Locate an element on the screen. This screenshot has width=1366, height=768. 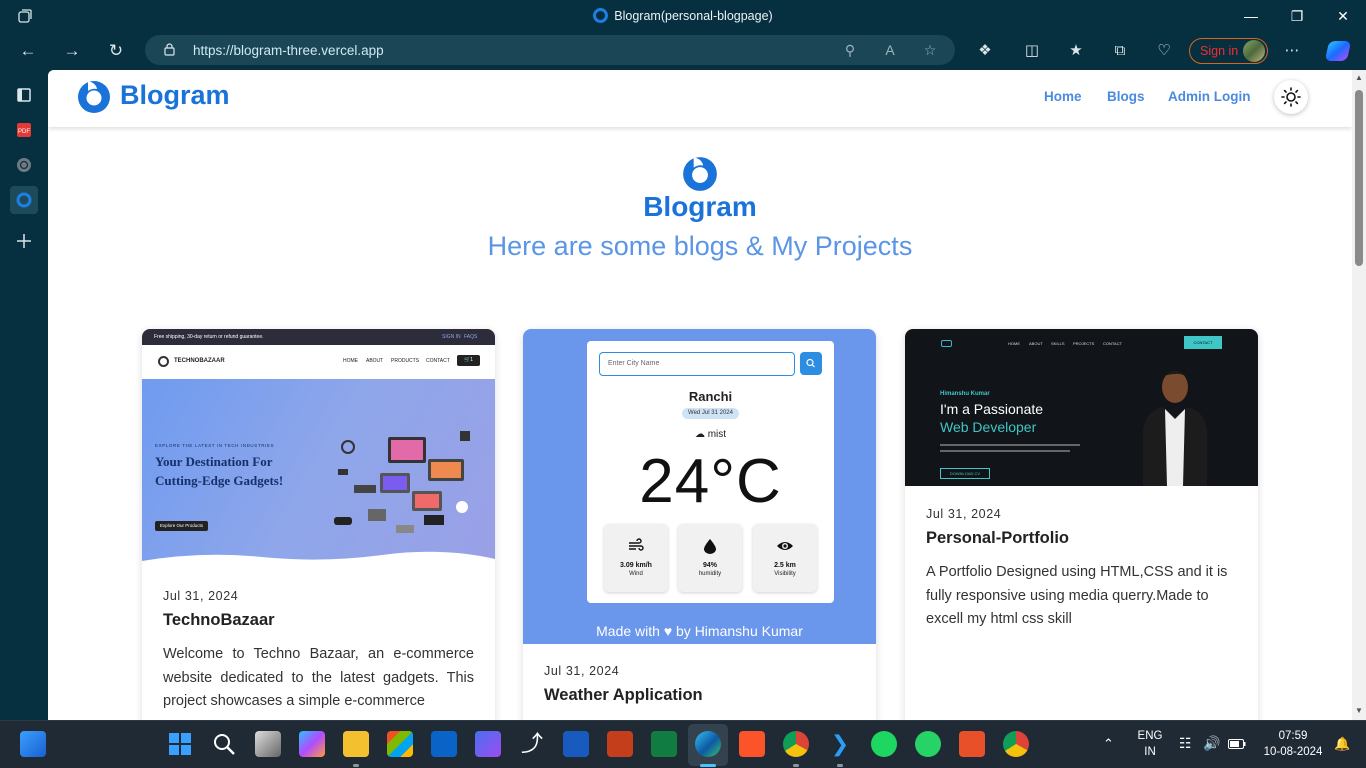
wind-label: Wind is located at coordinates (636, 574).